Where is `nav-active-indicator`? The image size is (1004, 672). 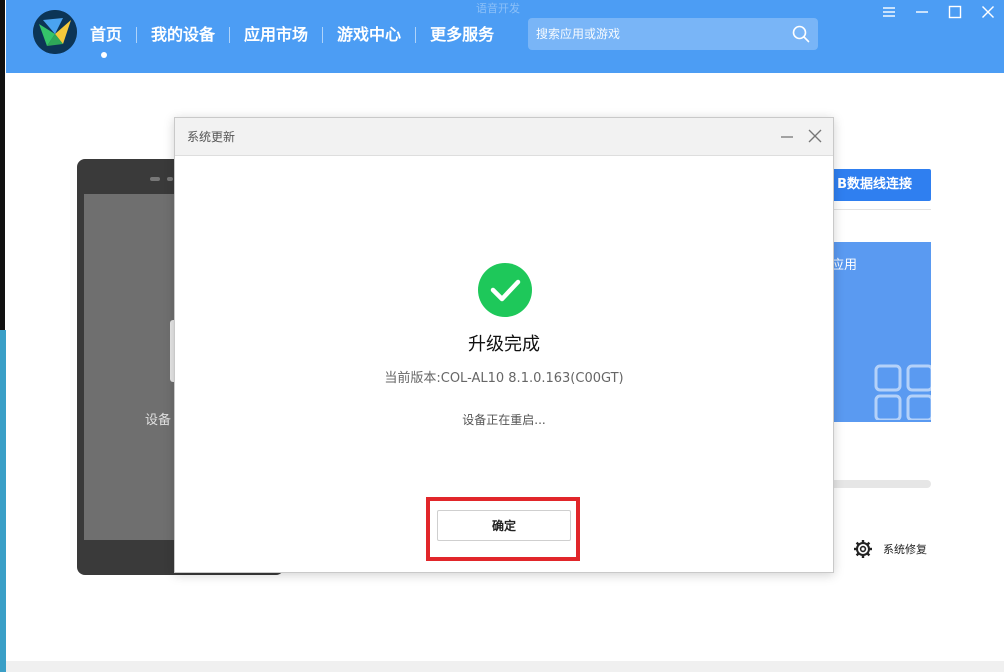 nav-active-indicator is located at coordinates (104, 55).